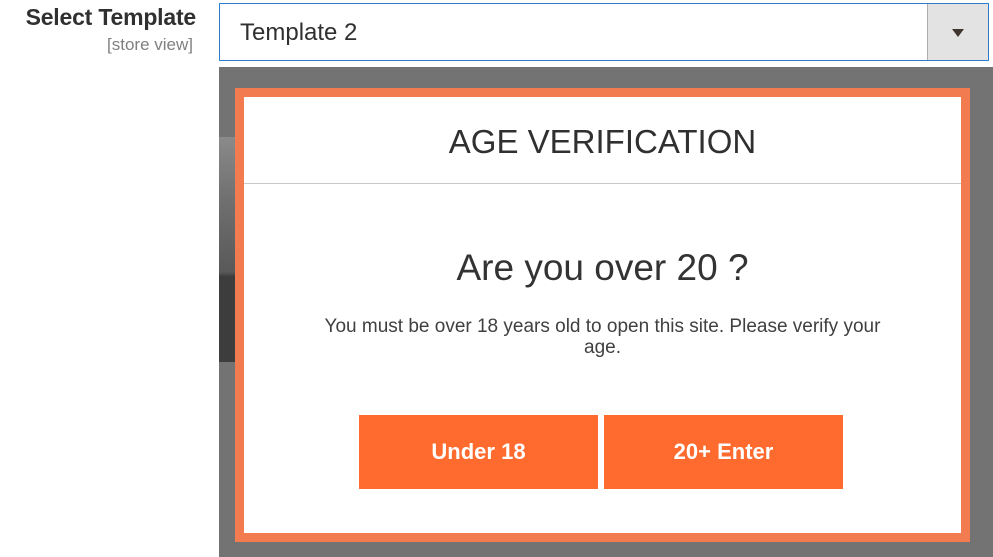 The height and width of the screenshot is (557, 993). I want to click on popup-question: Are you over 20 ?, so click(602, 267).